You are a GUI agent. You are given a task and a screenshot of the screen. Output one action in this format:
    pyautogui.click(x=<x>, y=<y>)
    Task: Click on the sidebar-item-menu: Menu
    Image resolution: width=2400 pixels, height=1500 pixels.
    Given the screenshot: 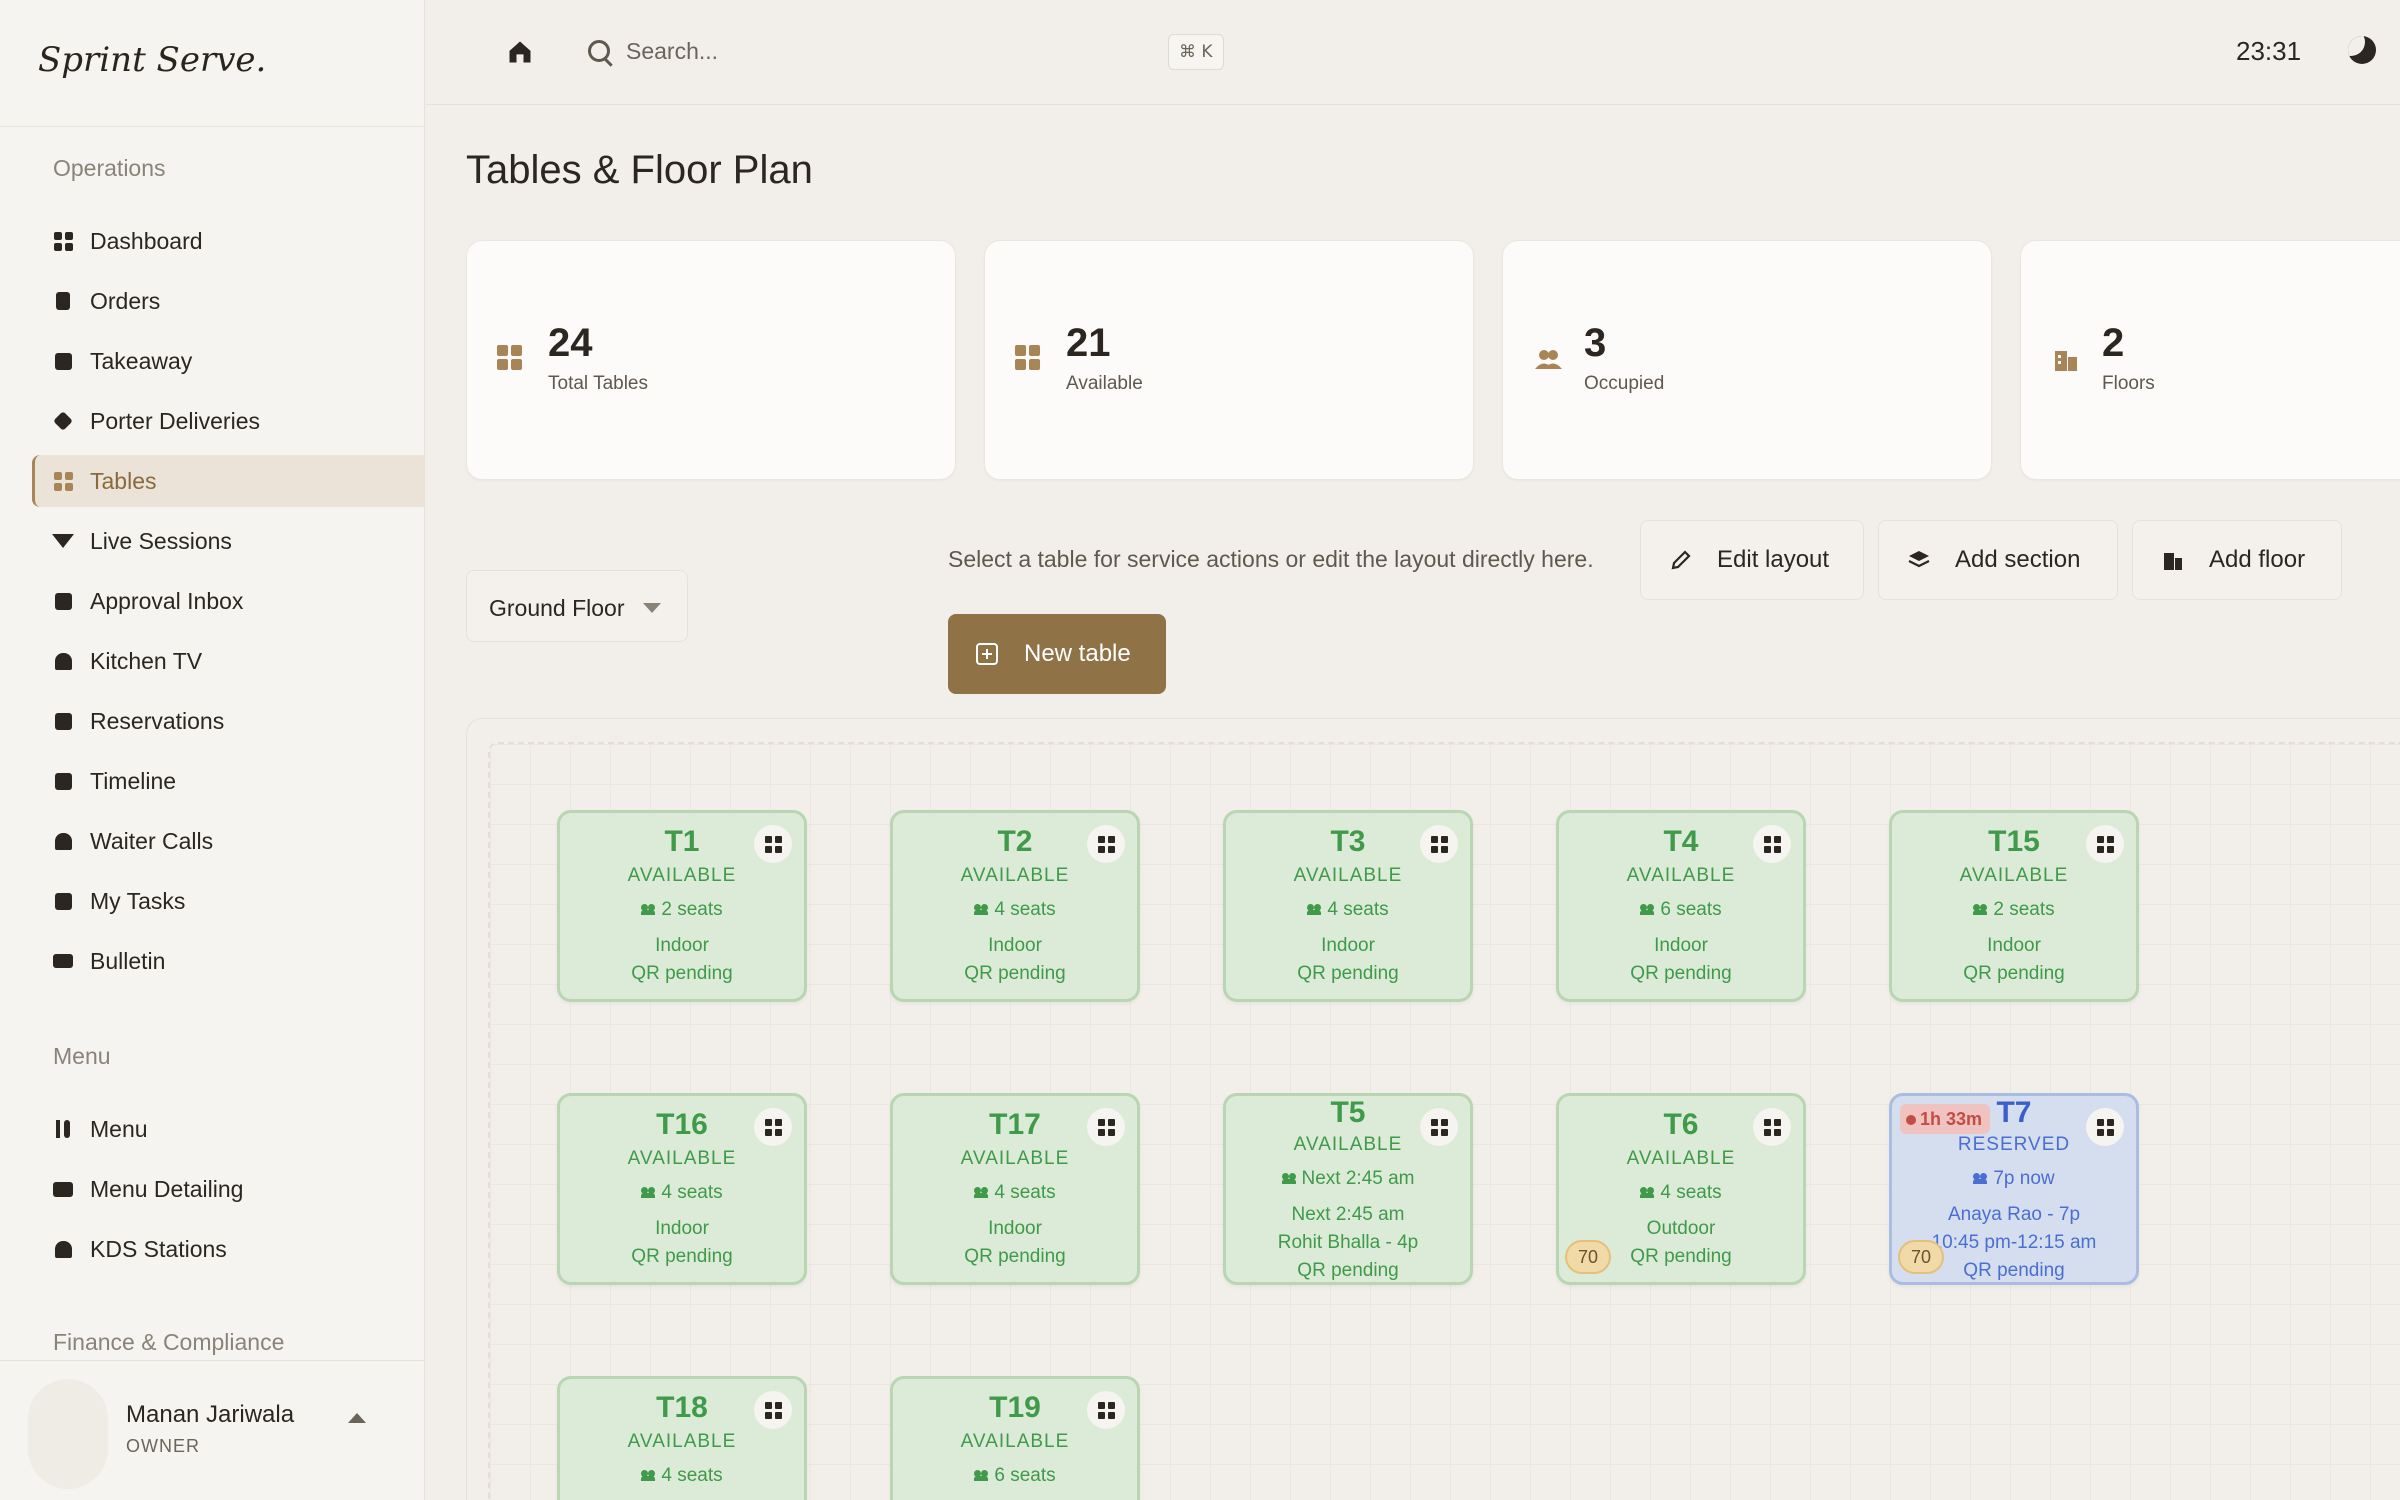 What is the action you would take?
    pyautogui.click(x=228, y=1129)
    